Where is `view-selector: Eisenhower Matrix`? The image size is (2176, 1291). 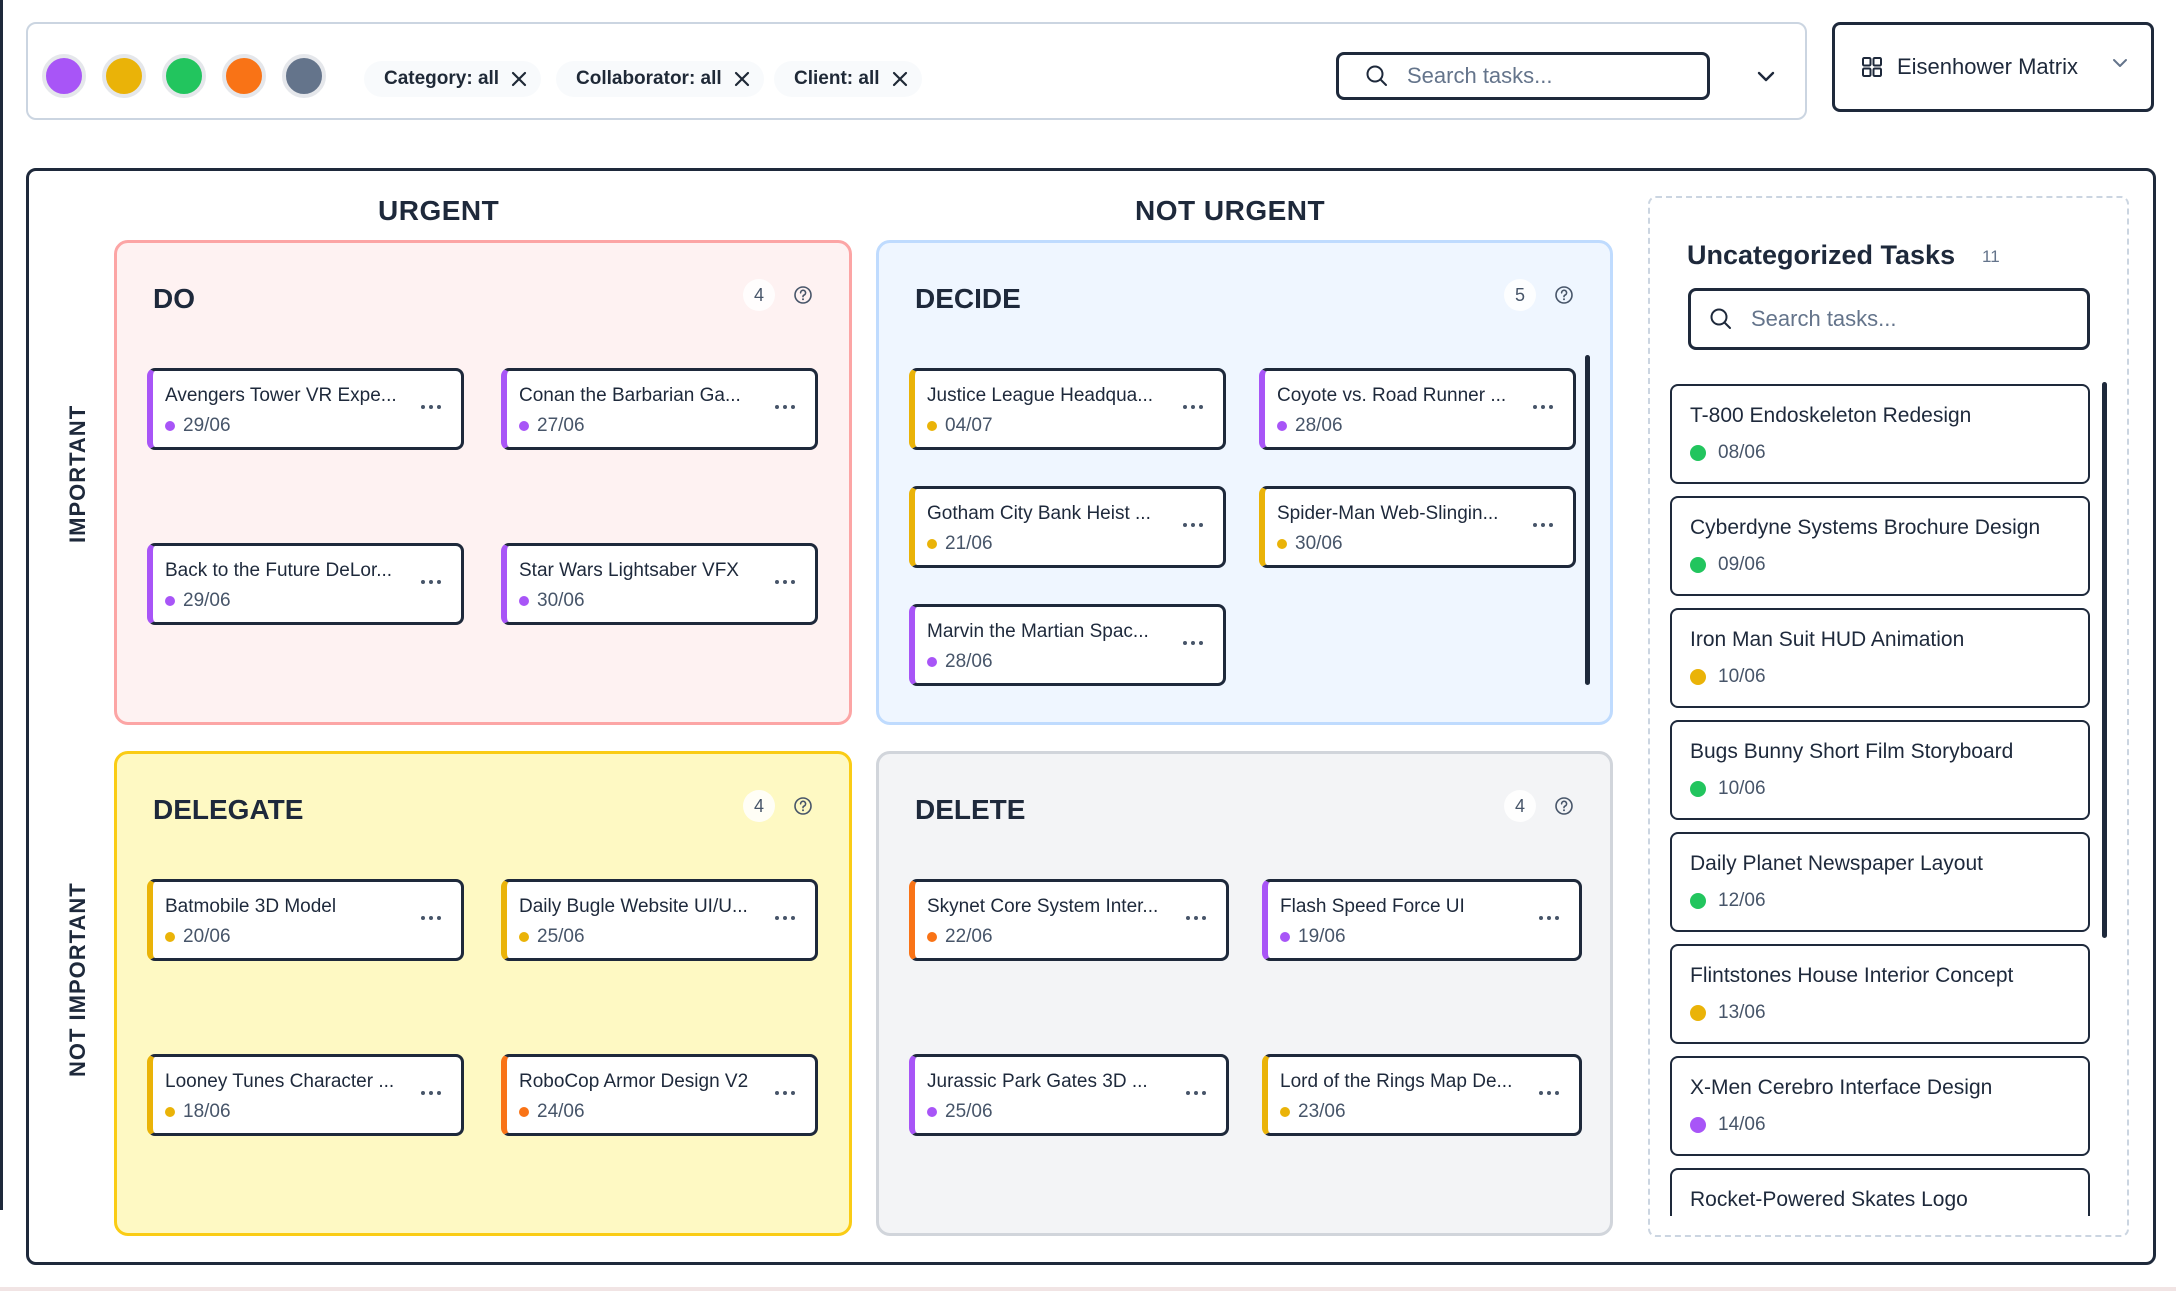
view-selector: Eisenhower Matrix is located at coordinates (1993, 67).